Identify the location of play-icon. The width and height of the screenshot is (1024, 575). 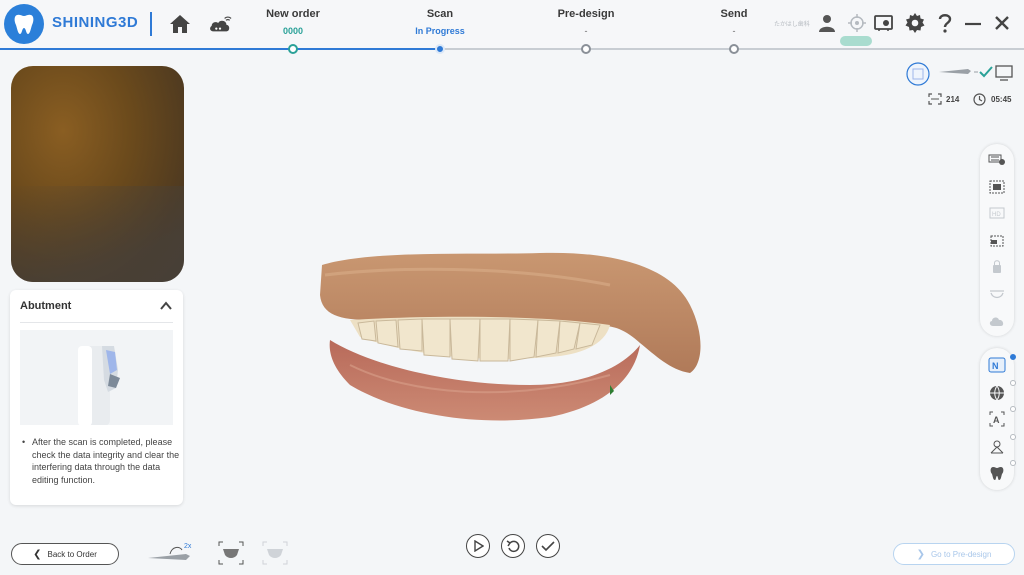
(479, 546).